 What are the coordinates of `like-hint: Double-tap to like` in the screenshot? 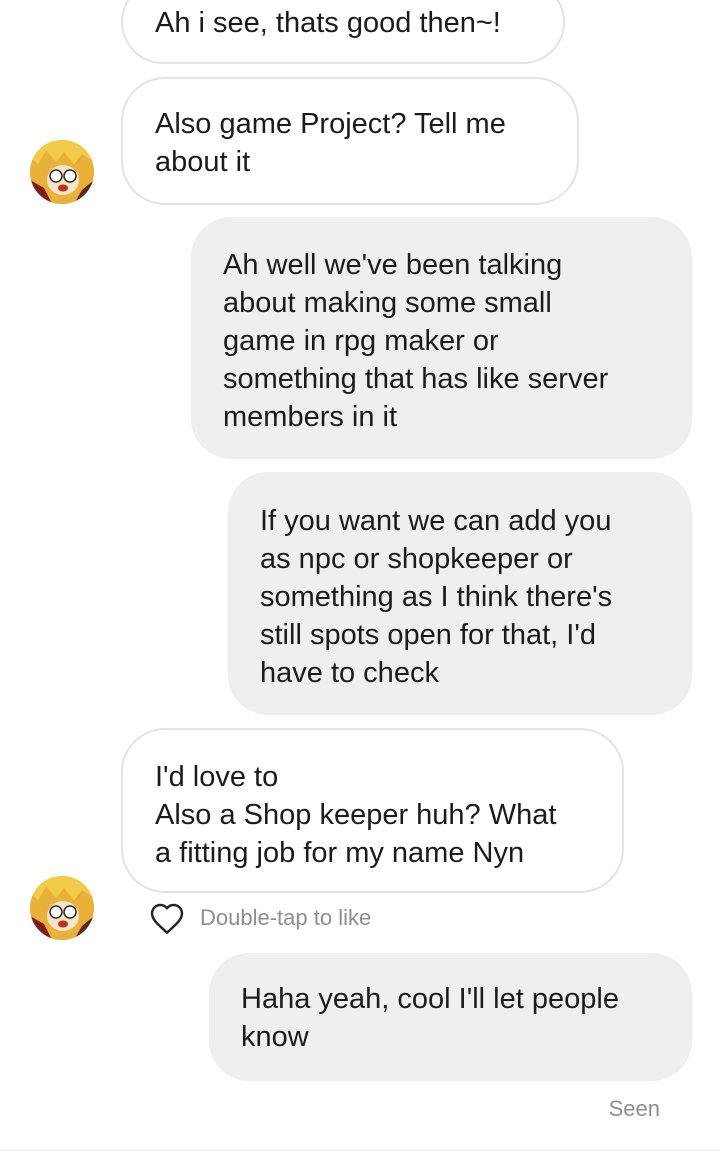 It's located at (259, 918).